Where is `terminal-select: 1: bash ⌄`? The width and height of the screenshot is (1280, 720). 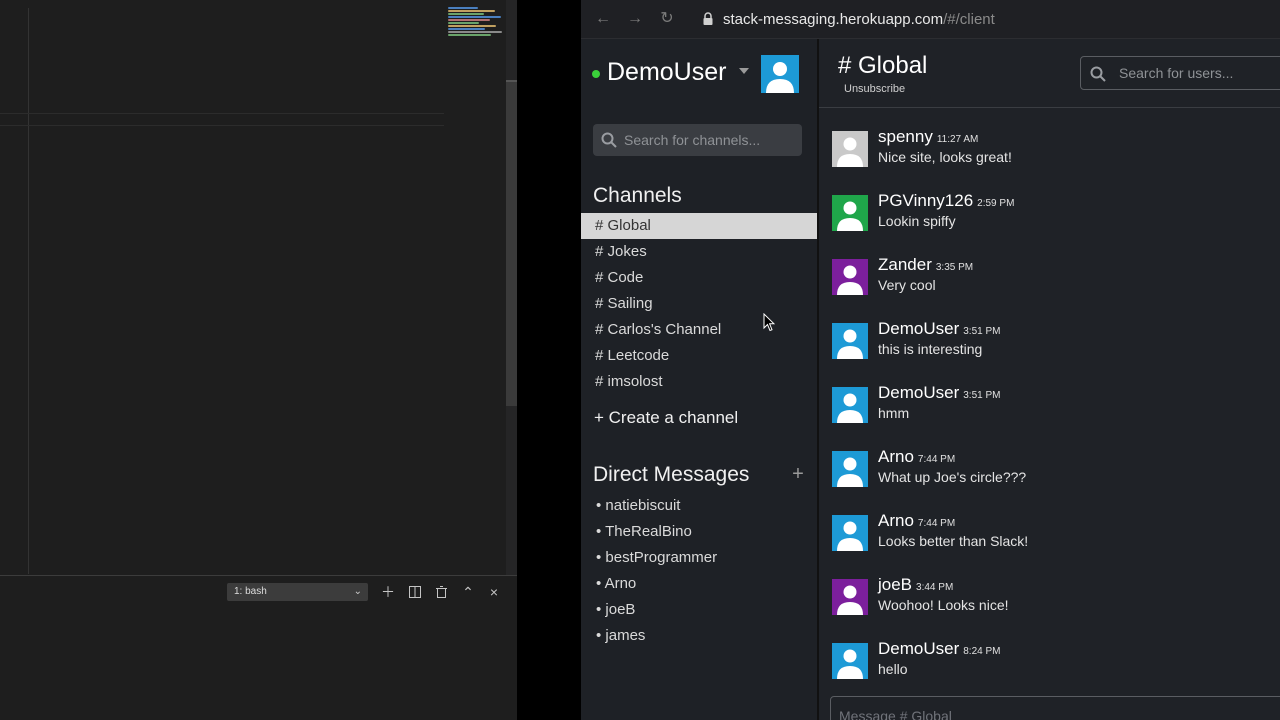 terminal-select: 1: bash ⌄ is located at coordinates (297, 592).